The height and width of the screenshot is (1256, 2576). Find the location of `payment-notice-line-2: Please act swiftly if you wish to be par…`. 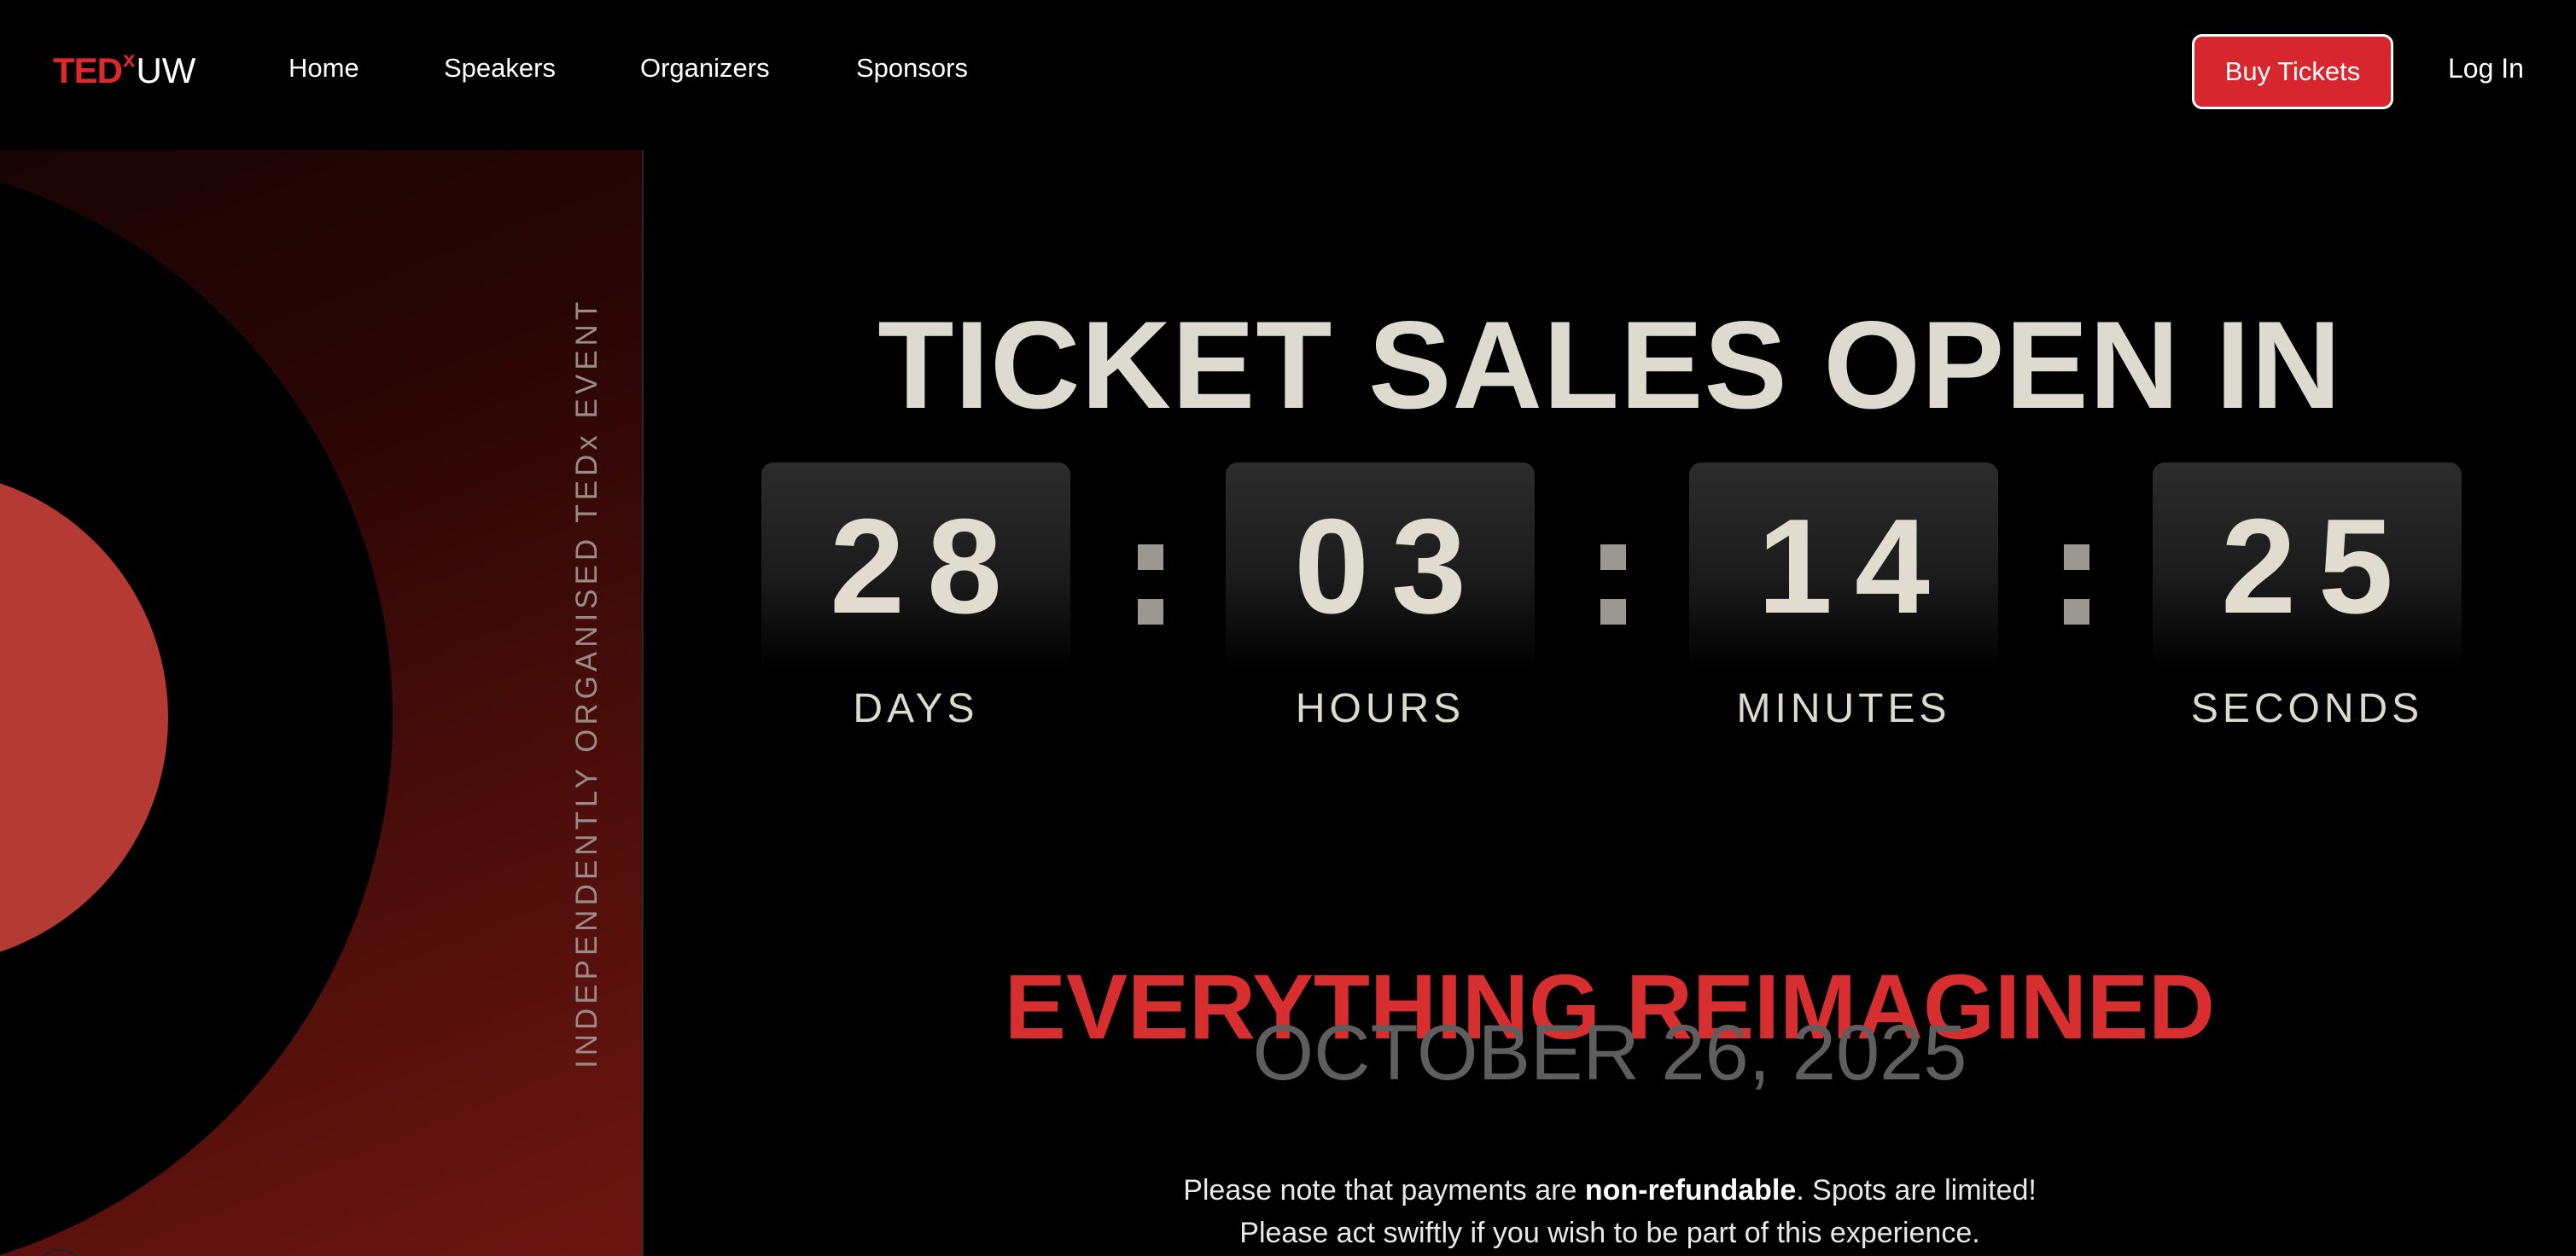

payment-notice-line-2: Please act swiftly if you wish to be par… is located at coordinates (1609, 1233).